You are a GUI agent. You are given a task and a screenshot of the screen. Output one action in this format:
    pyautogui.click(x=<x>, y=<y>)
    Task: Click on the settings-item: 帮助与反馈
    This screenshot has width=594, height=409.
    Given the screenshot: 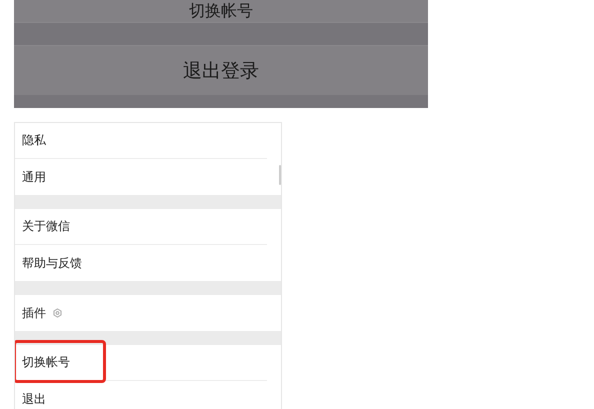 What is the action you would take?
    pyautogui.click(x=141, y=263)
    